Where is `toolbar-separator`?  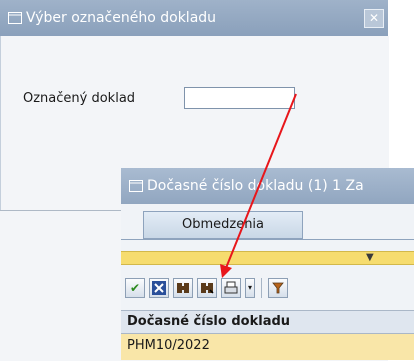 toolbar-separator is located at coordinates (261, 288).